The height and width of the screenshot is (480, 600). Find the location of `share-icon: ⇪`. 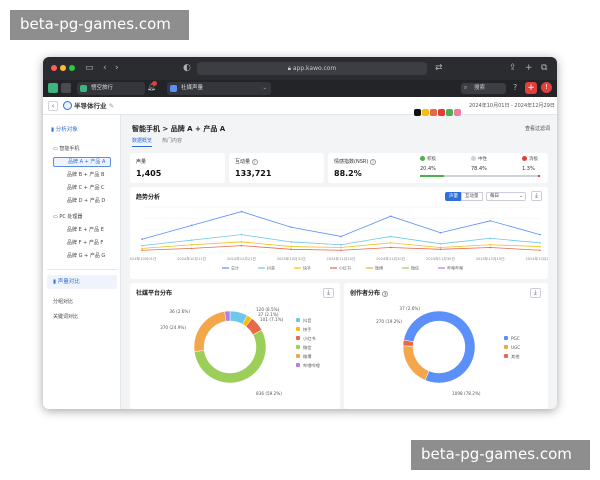

share-icon: ⇪ is located at coordinates (513, 68).